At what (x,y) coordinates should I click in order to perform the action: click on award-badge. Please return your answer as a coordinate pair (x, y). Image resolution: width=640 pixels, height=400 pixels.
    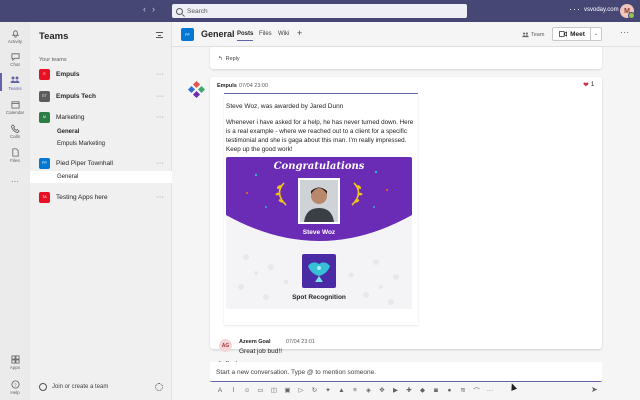
    Looking at the image, I should click on (319, 271).